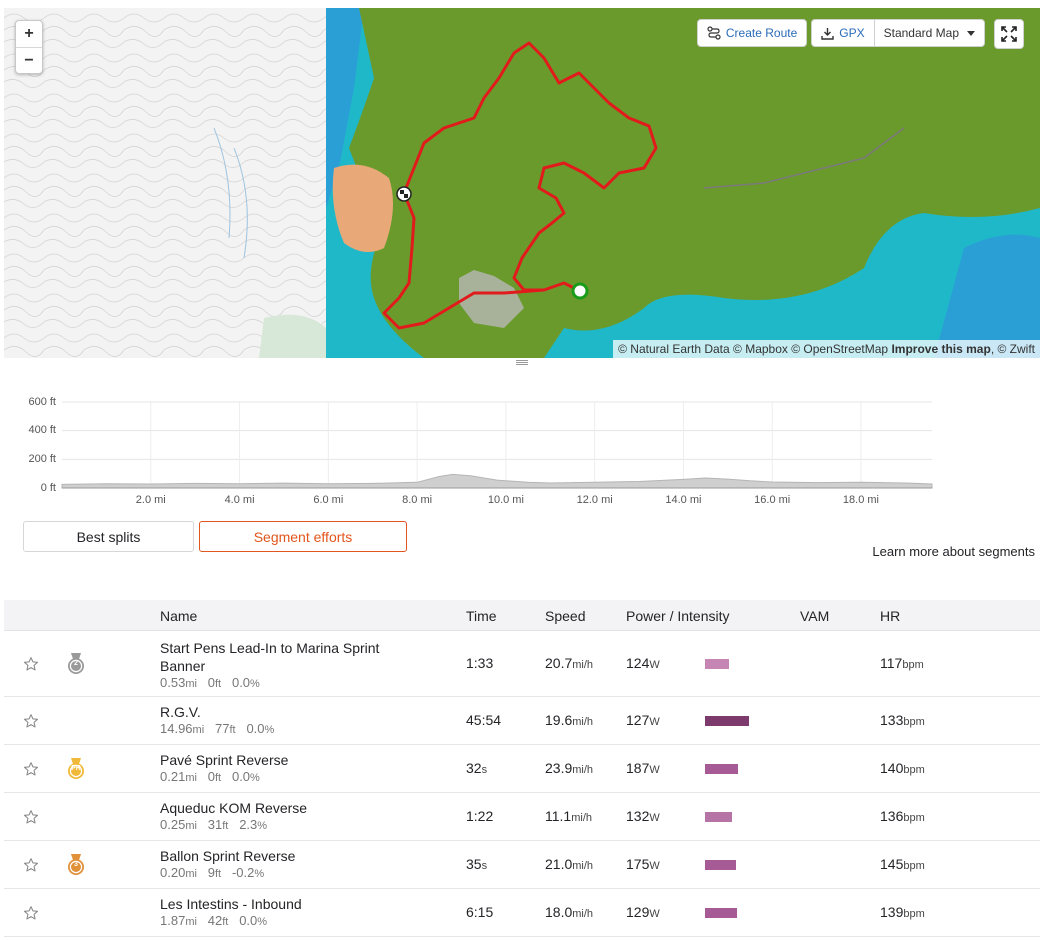 This screenshot has width=1048, height=941. What do you see at coordinates (290, 712) in the screenshot?
I see `segment-name: R.G.V.` at bounding box center [290, 712].